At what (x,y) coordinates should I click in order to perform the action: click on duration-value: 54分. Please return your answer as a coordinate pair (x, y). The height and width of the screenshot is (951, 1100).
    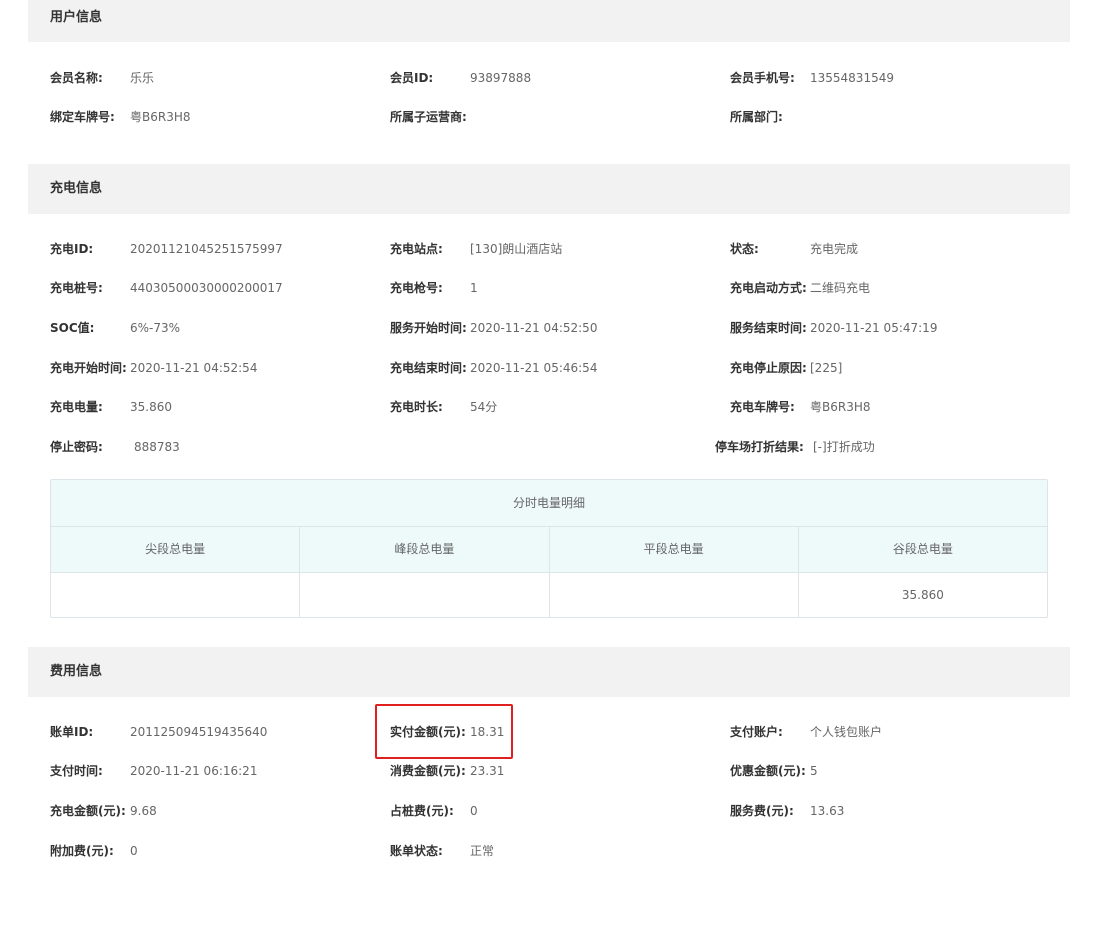
    Looking at the image, I should click on (484, 407).